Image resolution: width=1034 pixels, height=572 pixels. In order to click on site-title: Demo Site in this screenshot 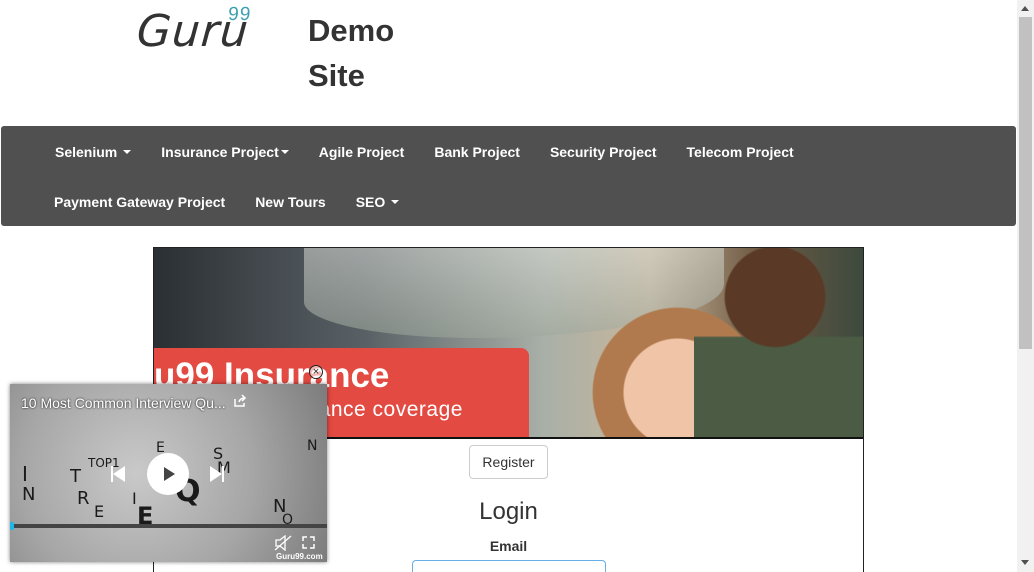, I will do `click(363, 53)`.